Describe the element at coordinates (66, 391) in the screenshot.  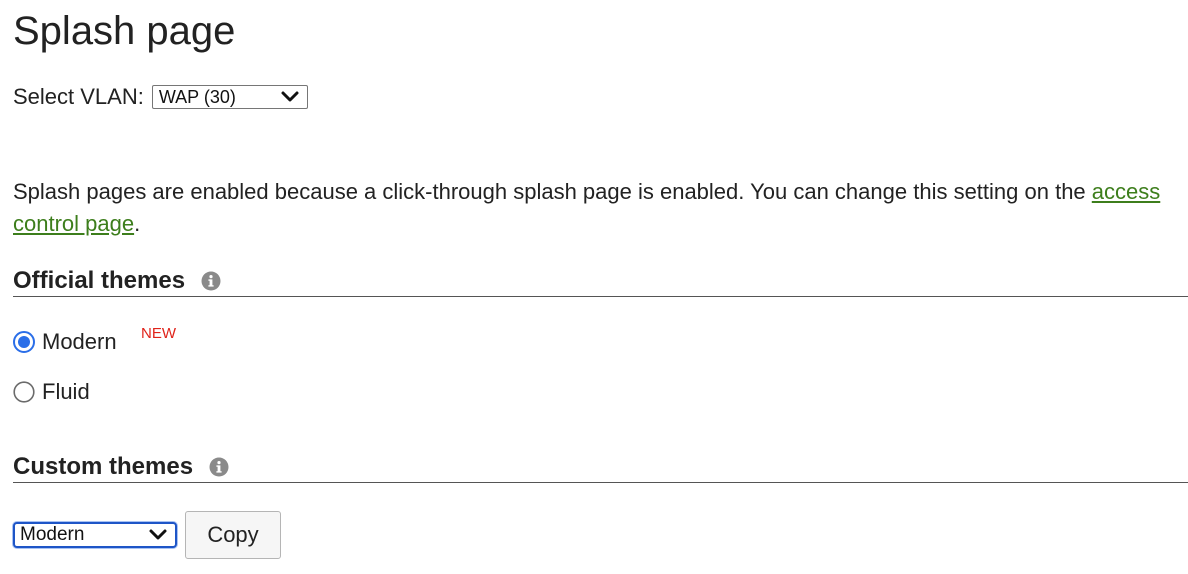
I see `theme-option-label: Fluid` at that location.